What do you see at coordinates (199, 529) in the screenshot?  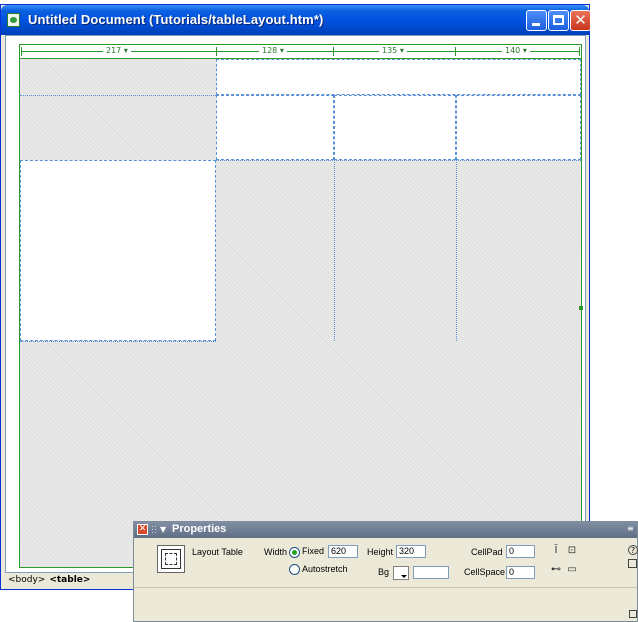 I see `properties-title: Properties` at bounding box center [199, 529].